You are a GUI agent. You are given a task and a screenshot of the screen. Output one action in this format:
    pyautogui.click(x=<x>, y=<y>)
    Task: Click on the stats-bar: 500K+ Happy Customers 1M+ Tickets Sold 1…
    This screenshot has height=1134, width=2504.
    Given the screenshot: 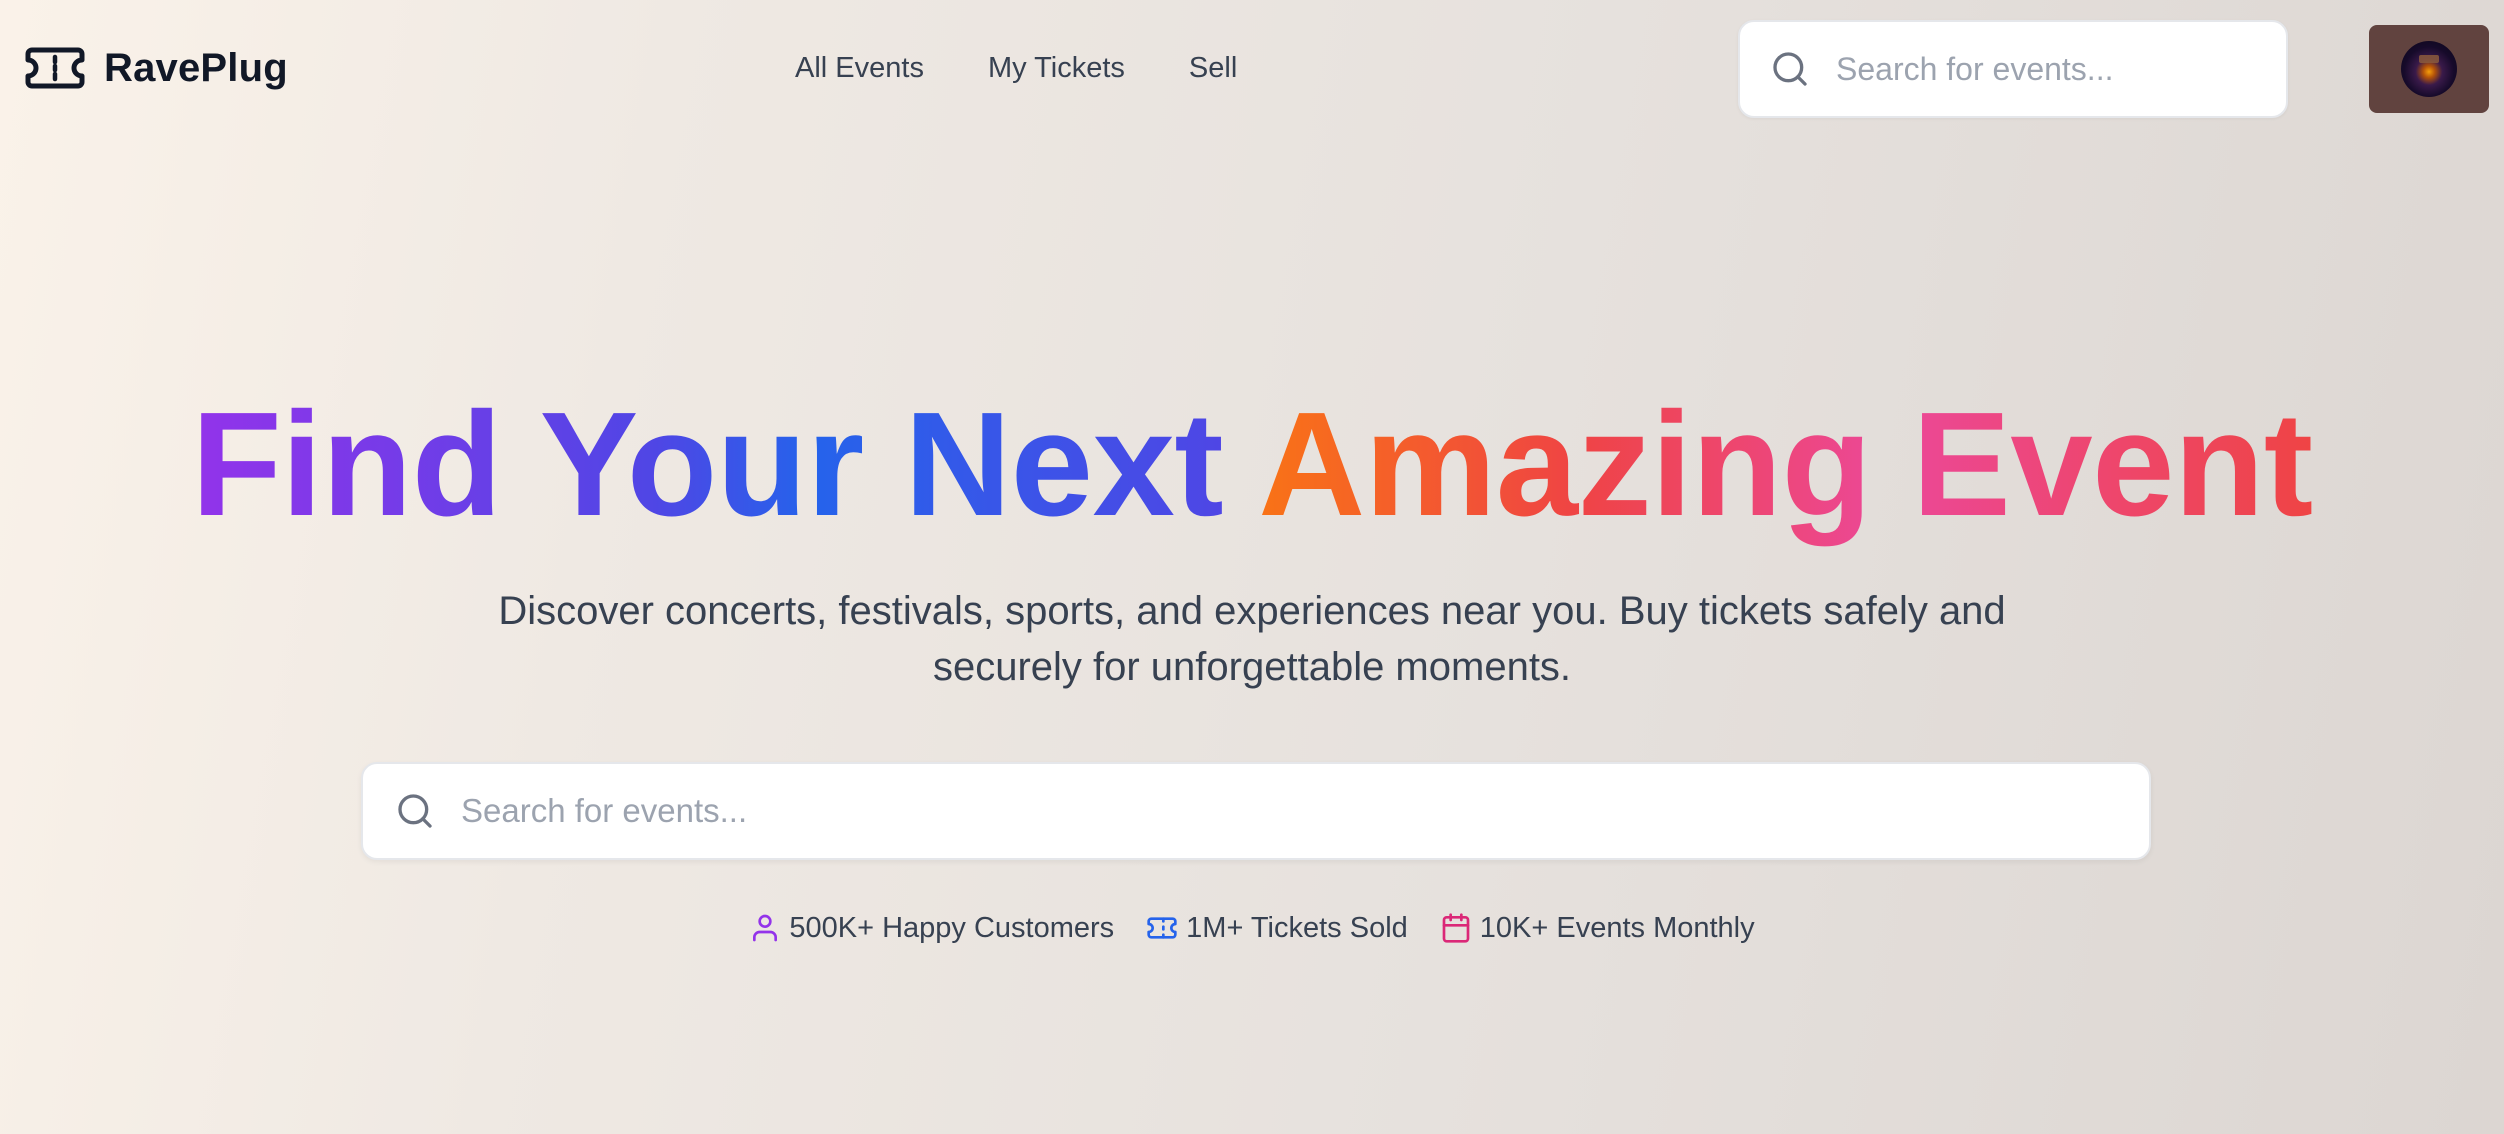 What is the action you would take?
    pyautogui.click(x=1252, y=928)
    